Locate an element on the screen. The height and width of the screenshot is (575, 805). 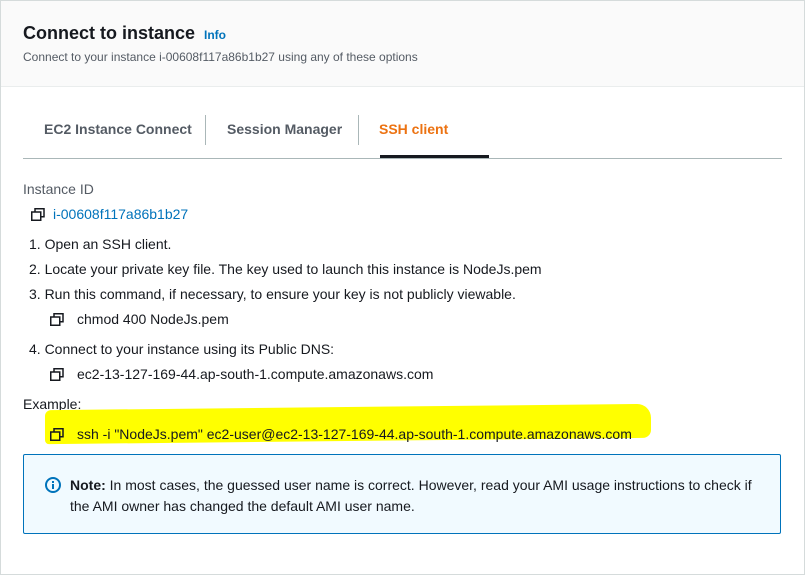
info-link: Info is located at coordinates (215, 35).